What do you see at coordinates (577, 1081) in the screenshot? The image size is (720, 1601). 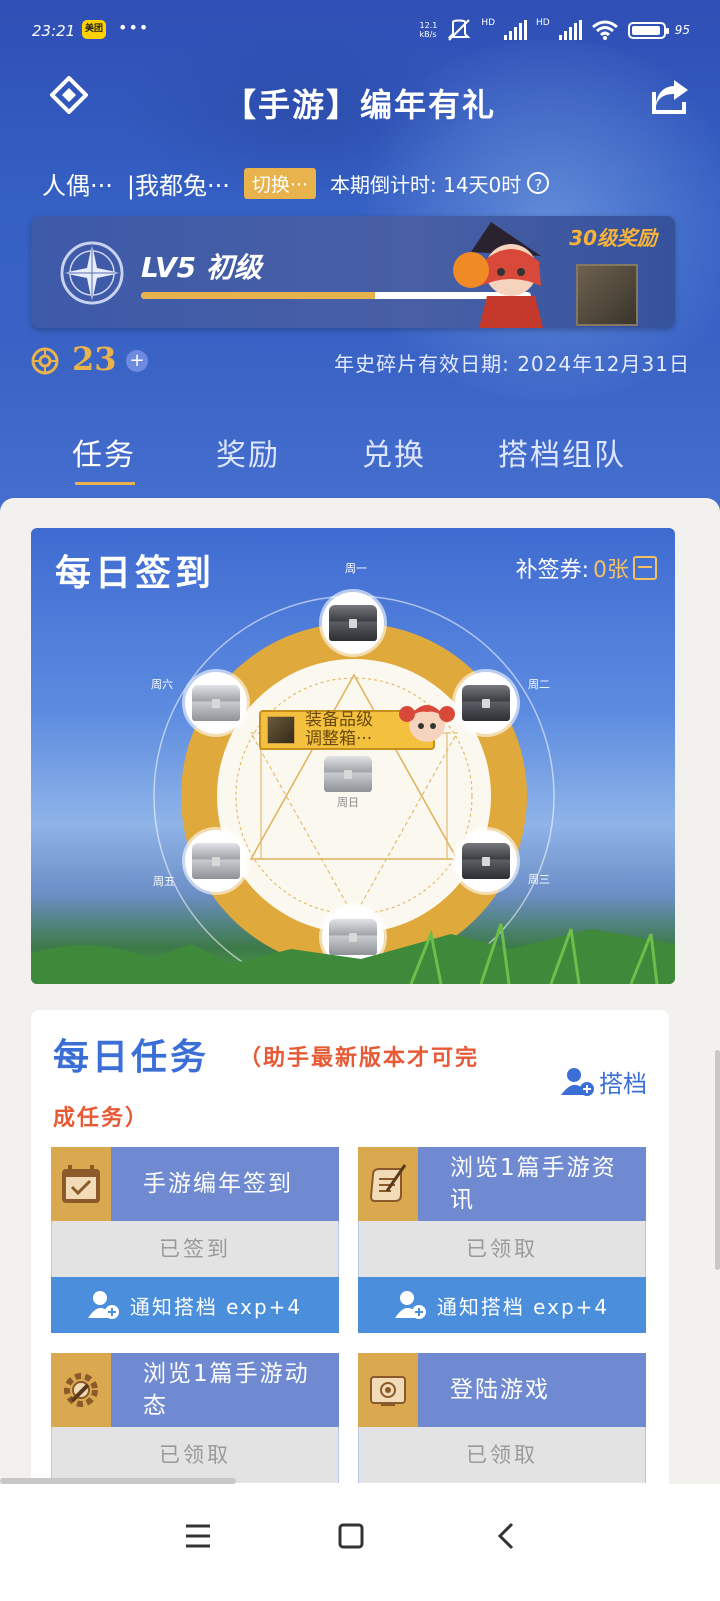 I see `add-partner-icon` at bounding box center [577, 1081].